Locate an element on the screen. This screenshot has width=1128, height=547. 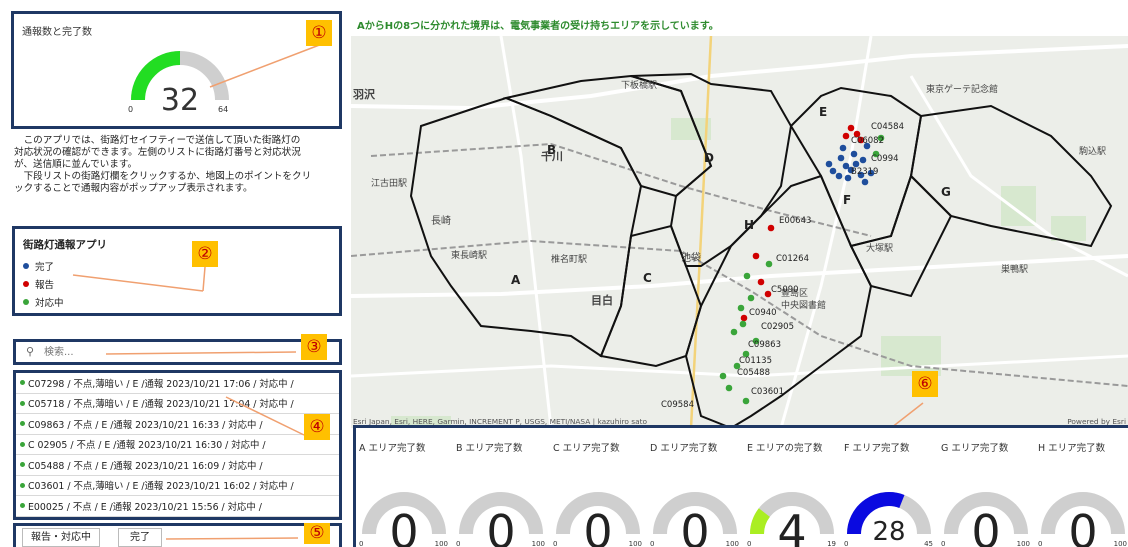
callout-2: ② is located at coordinates (205, 254).